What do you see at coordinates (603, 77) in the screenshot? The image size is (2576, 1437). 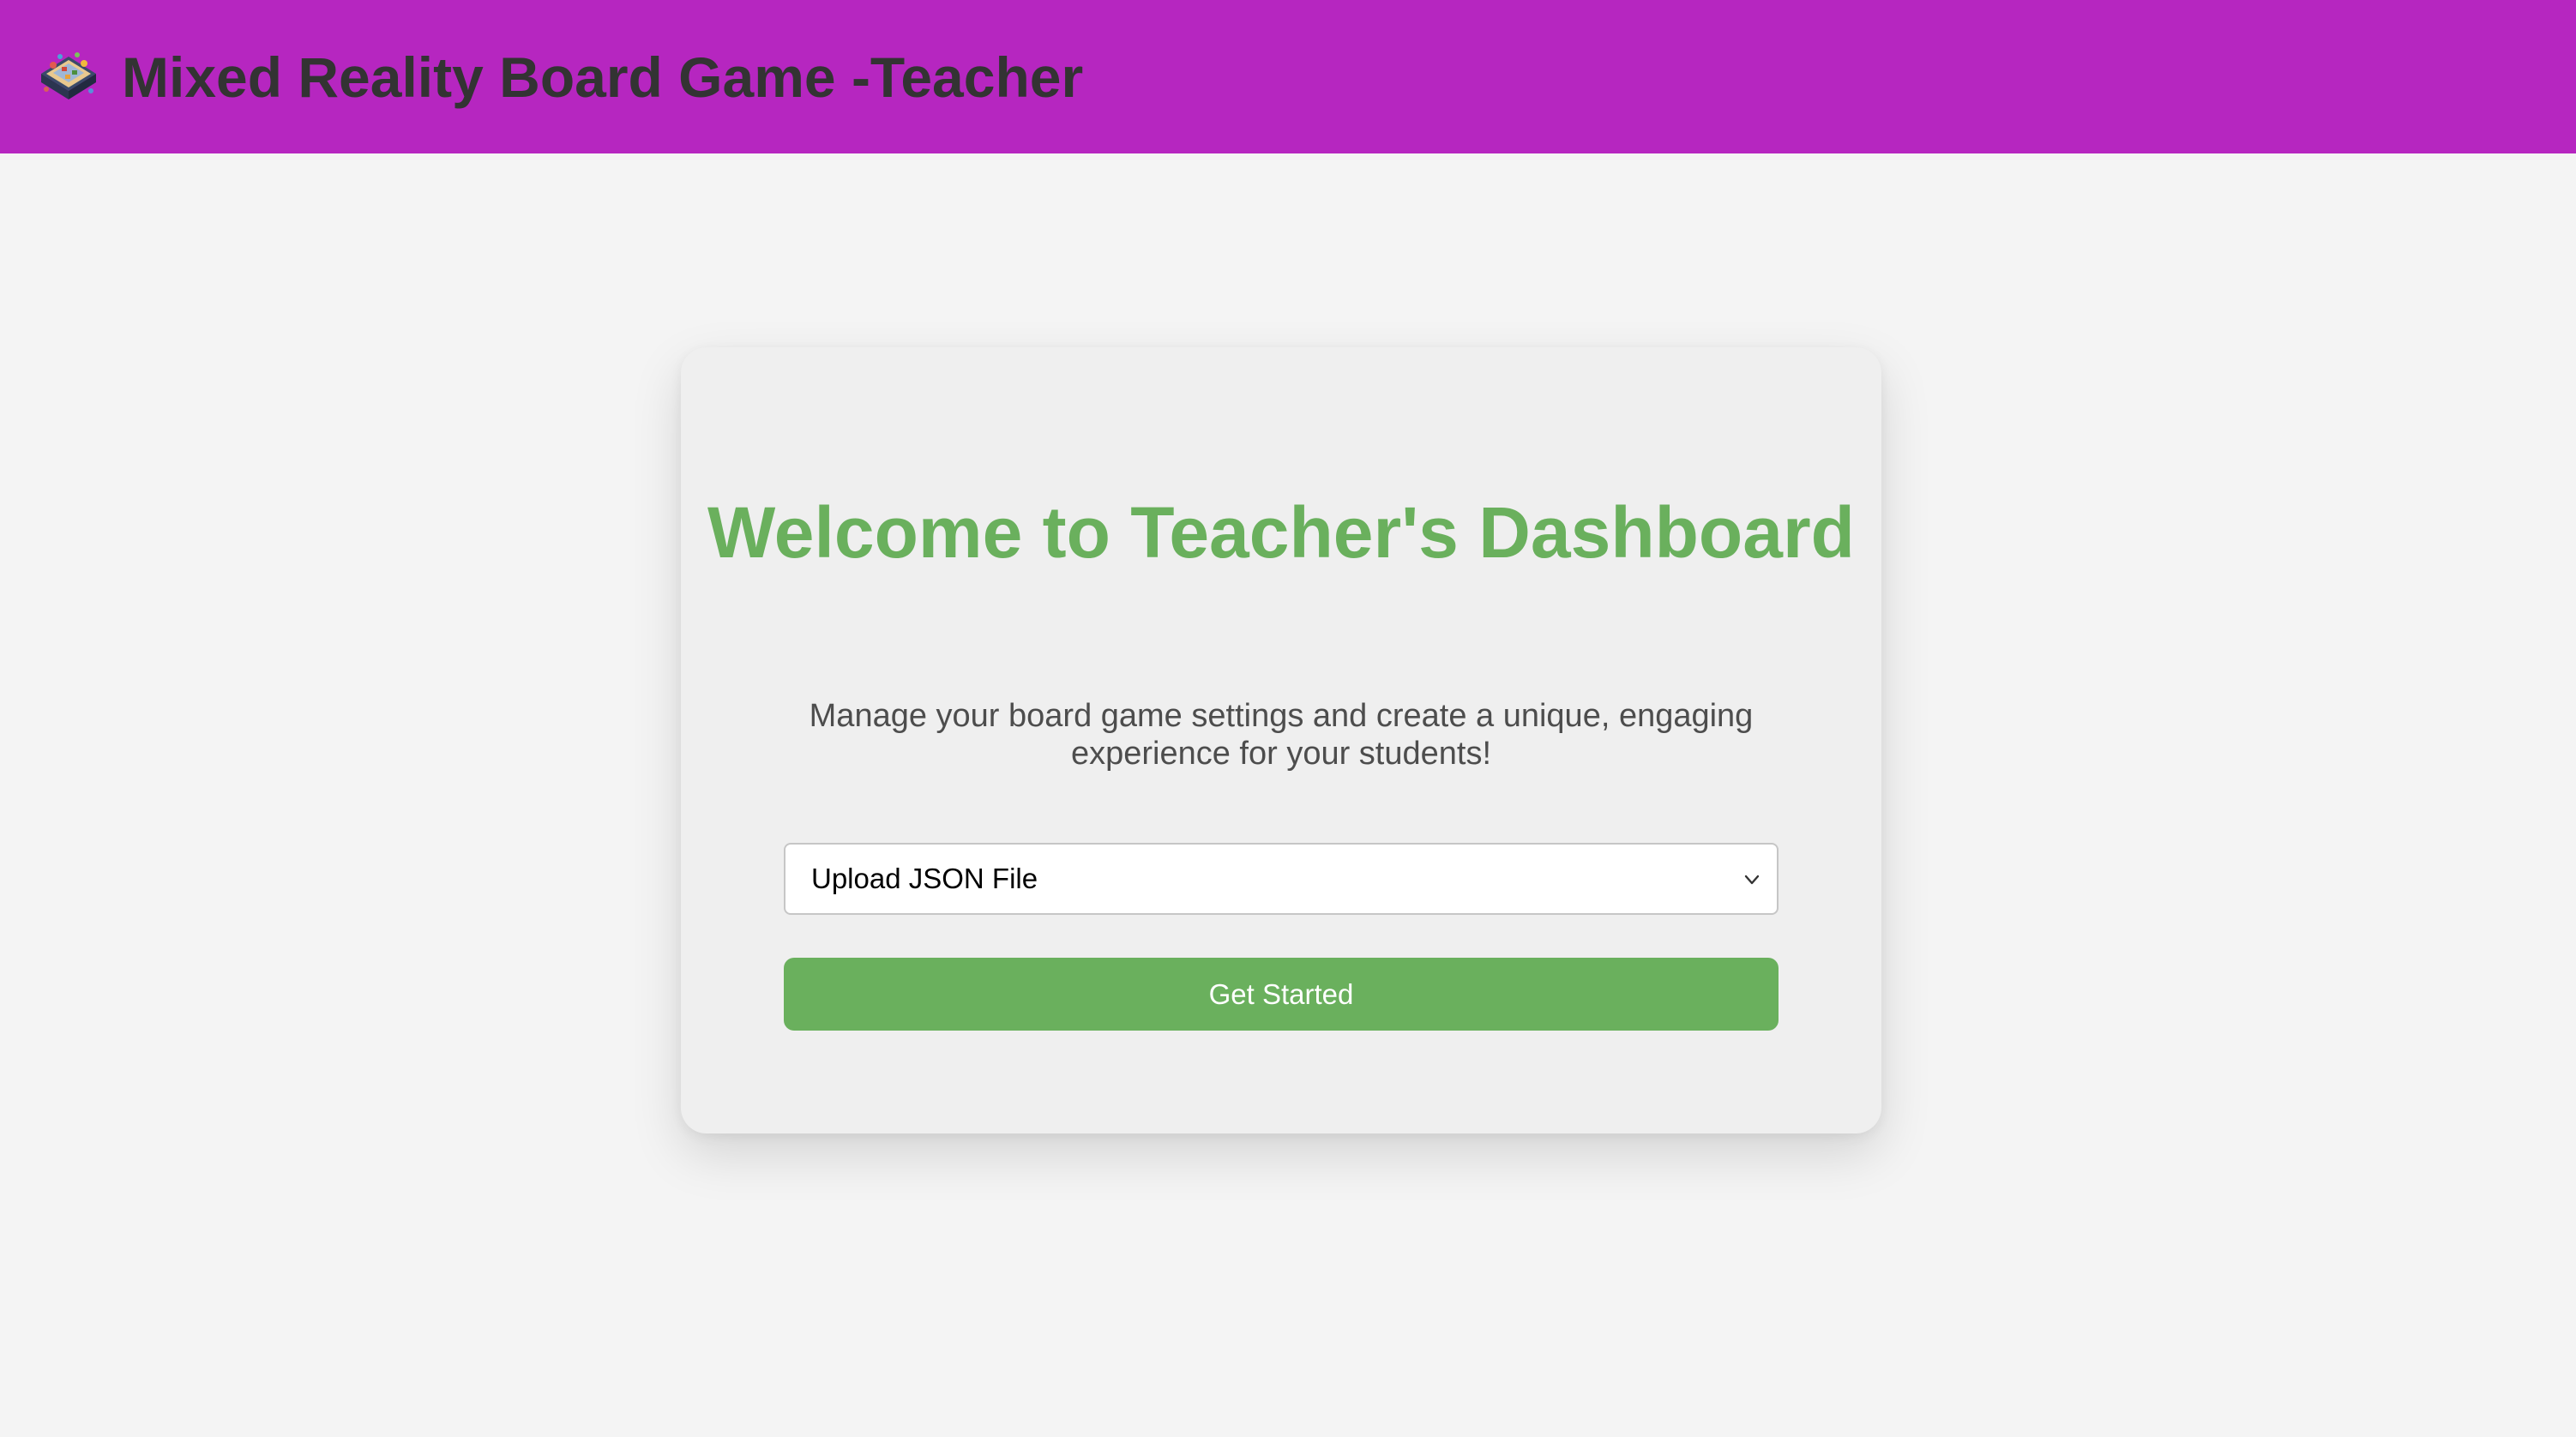 I see `app-title: Mixed Reality Board Game -Teacher` at bounding box center [603, 77].